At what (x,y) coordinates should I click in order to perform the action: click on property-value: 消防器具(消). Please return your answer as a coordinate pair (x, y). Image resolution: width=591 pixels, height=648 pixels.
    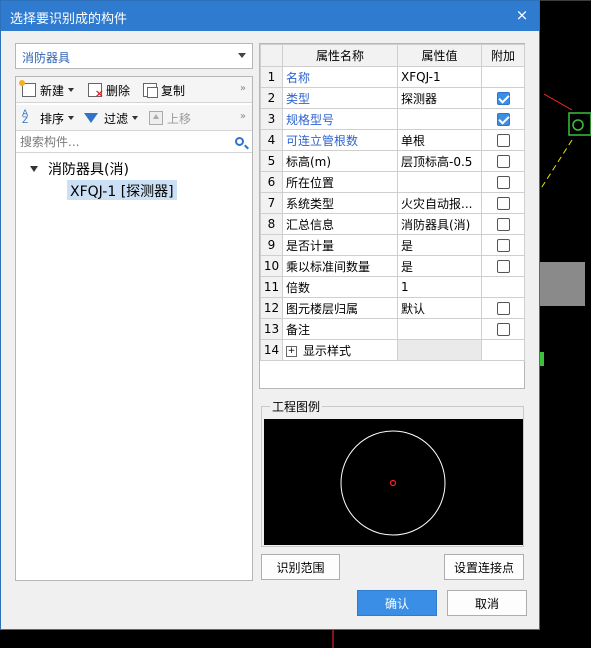
    Looking at the image, I should click on (439, 224).